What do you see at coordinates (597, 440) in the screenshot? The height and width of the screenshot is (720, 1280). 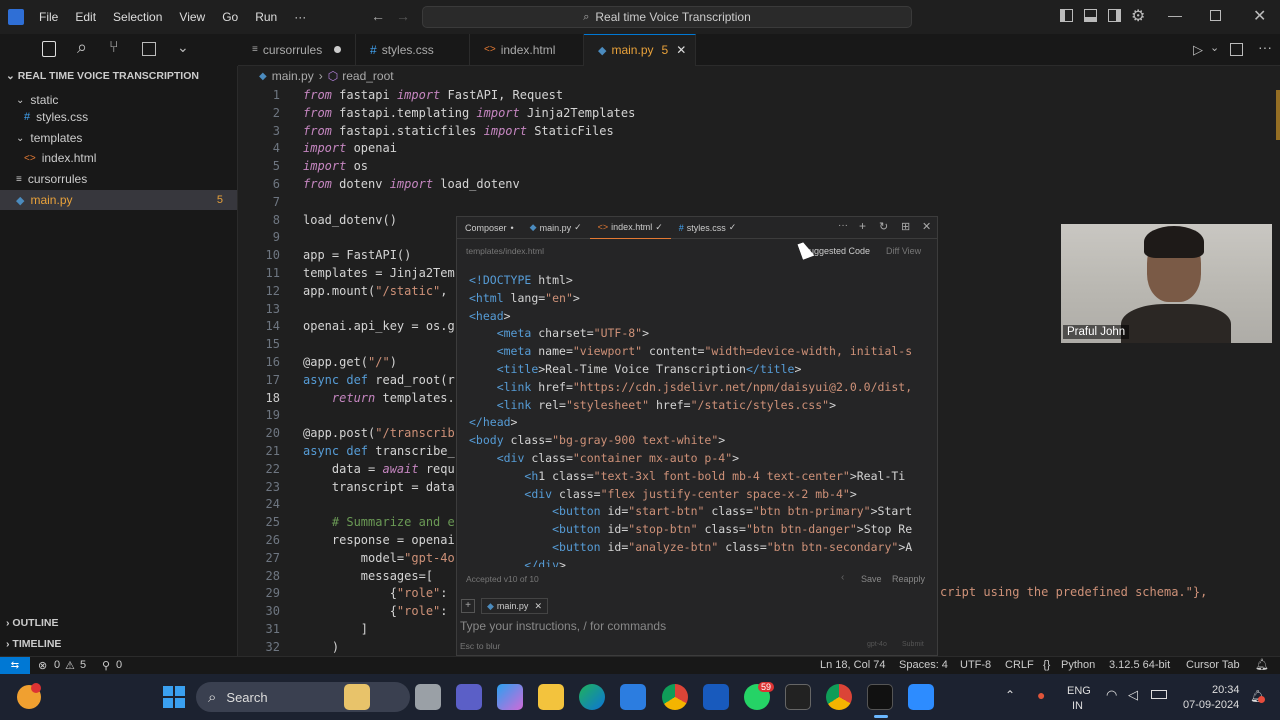 I see `composer-code-line: <body class="bg-gray-900 text-white">` at bounding box center [597, 440].